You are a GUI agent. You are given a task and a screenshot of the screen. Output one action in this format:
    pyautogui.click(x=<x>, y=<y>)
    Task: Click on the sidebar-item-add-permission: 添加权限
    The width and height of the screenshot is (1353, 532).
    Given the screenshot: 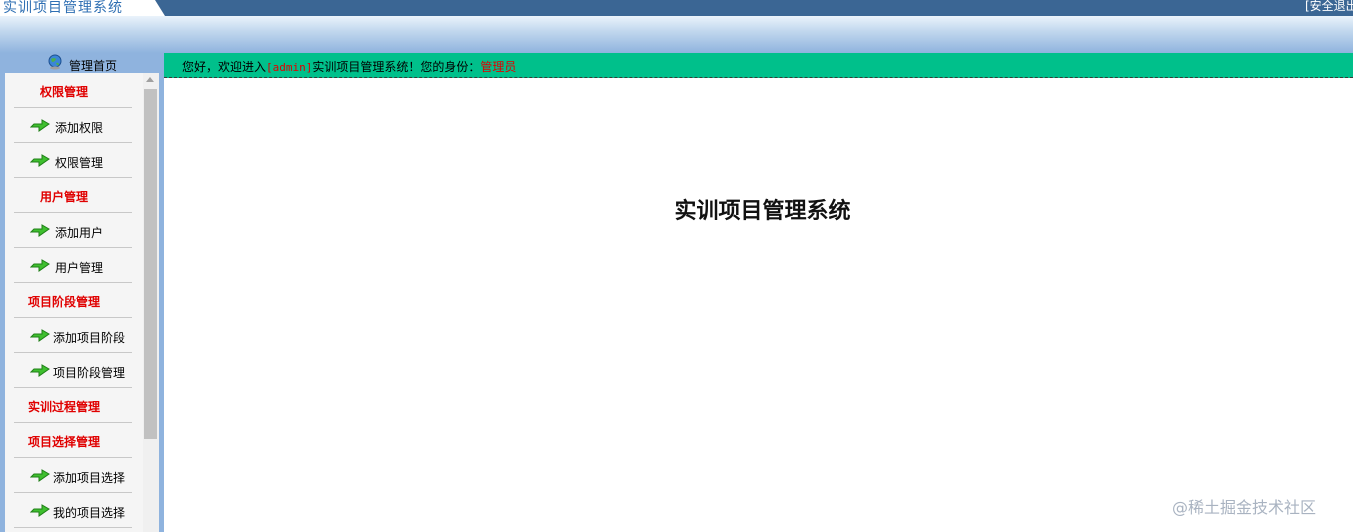 What is the action you would take?
    pyautogui.click(x=73, y=125)
    